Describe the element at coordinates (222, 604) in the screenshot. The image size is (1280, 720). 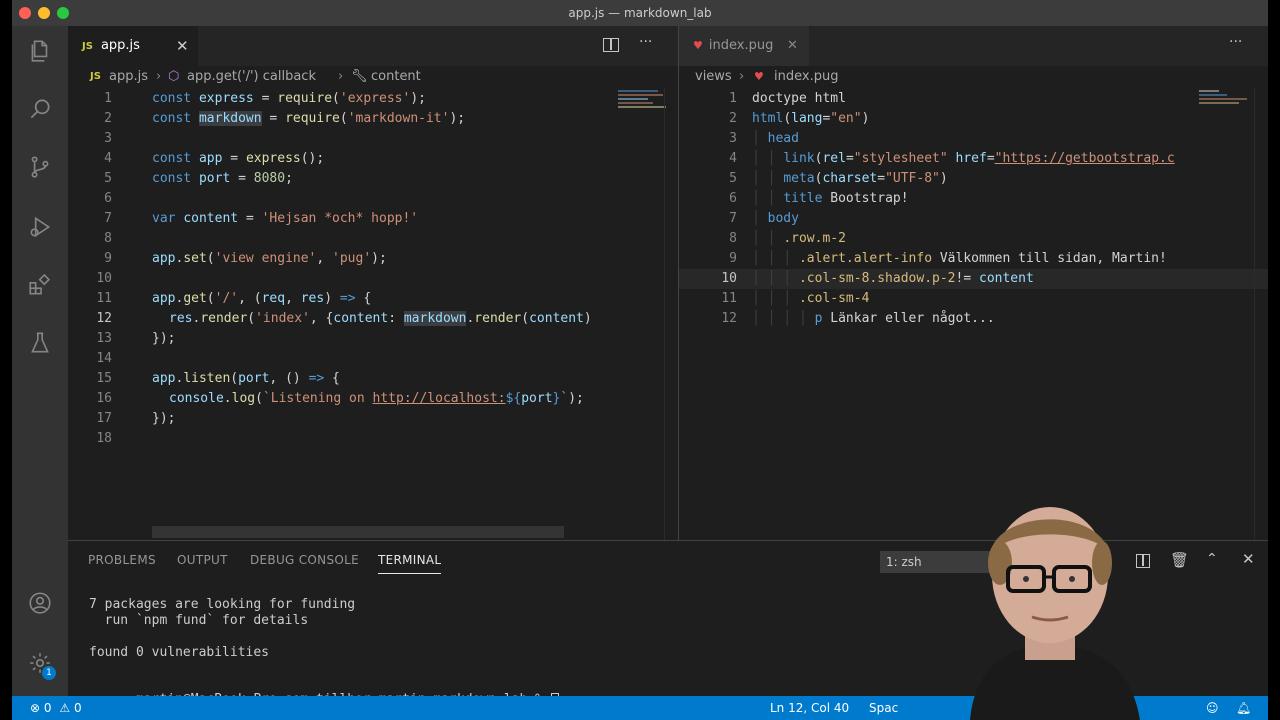
I see `terminal-line: 7 packages are looking for funding` at that location.